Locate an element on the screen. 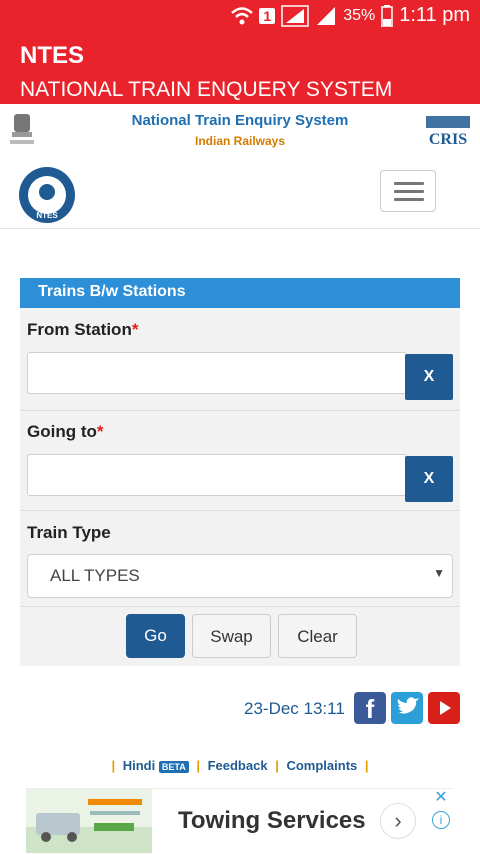 Image resolution: width=480 pixels, height=854 pixels. facebook-icon: f is located at coordinates (370, 708).